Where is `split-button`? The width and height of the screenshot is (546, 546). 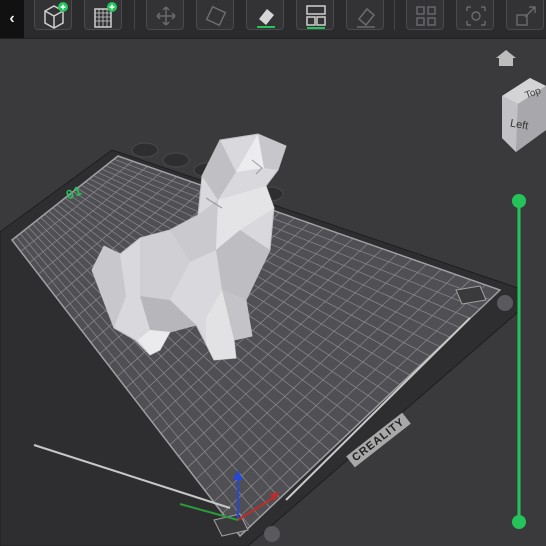
split-button is located at coordinates (425, 15).